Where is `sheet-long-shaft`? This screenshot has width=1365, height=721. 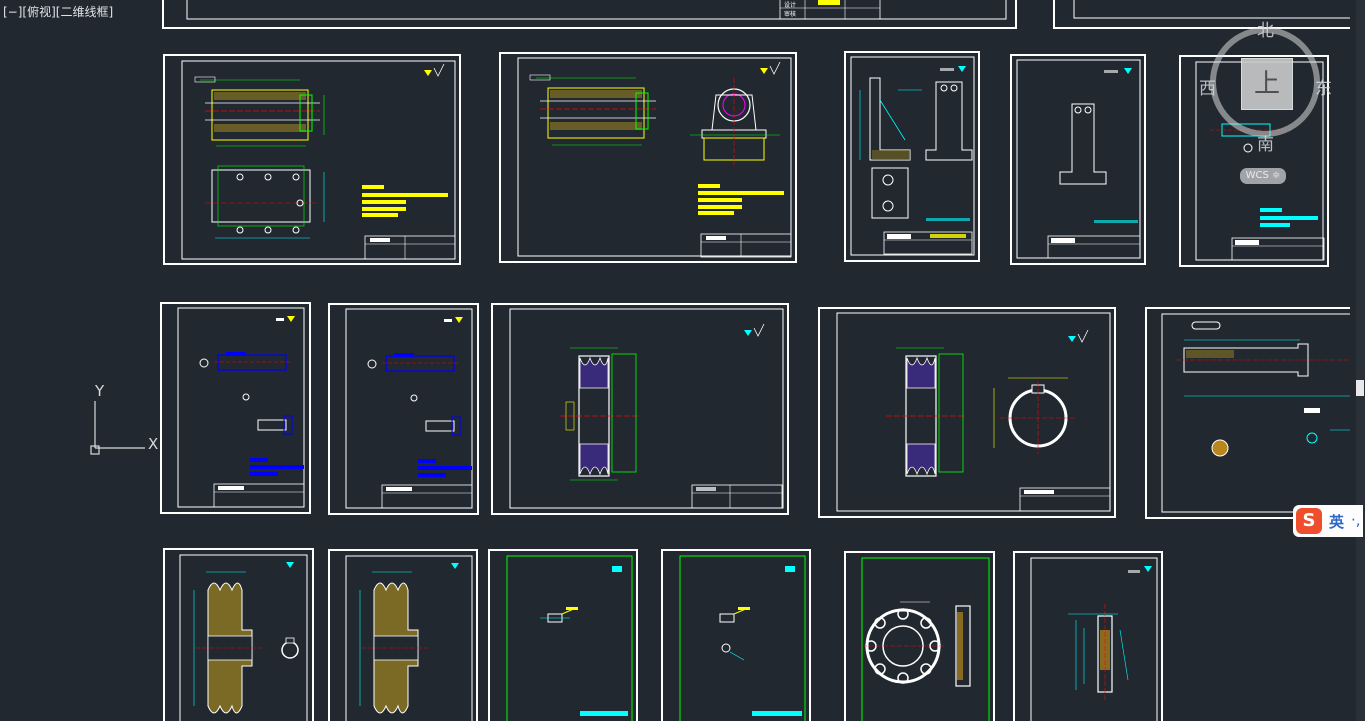 sheet-long-shaft is located at coordinates (1247, 413).